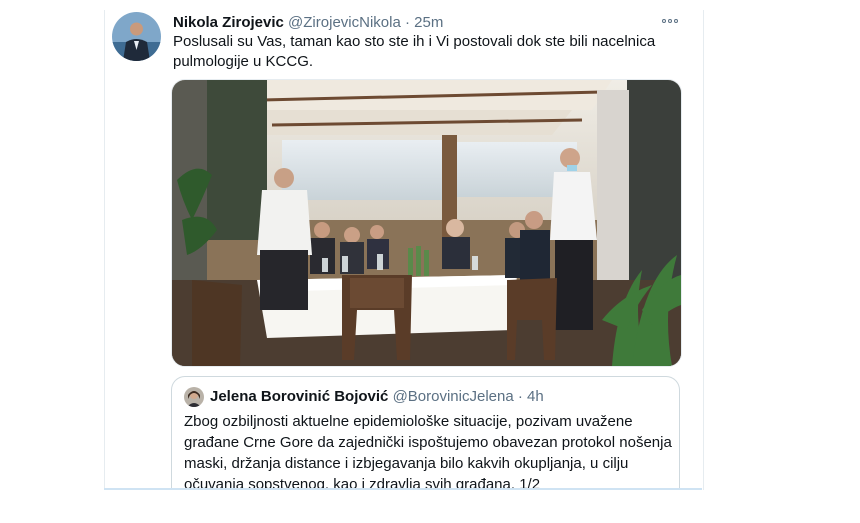  I want to click on more-options-icon, so click(670, 21).